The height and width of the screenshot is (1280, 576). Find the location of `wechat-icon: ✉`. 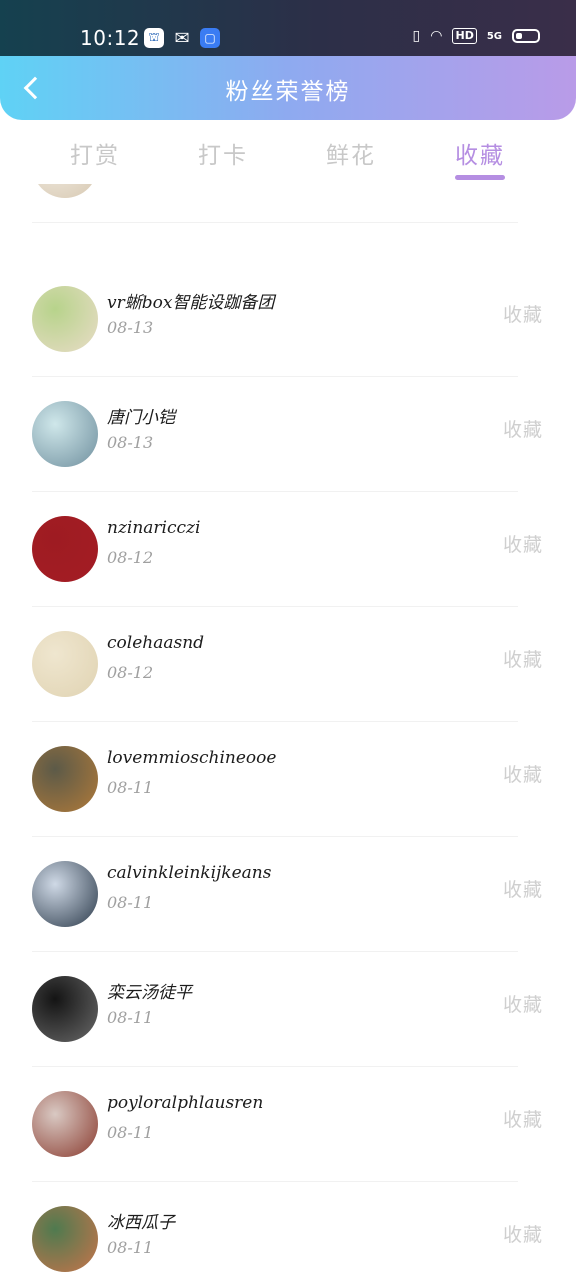

wechat-icon: ✉ is located at coordinates (182, 38).